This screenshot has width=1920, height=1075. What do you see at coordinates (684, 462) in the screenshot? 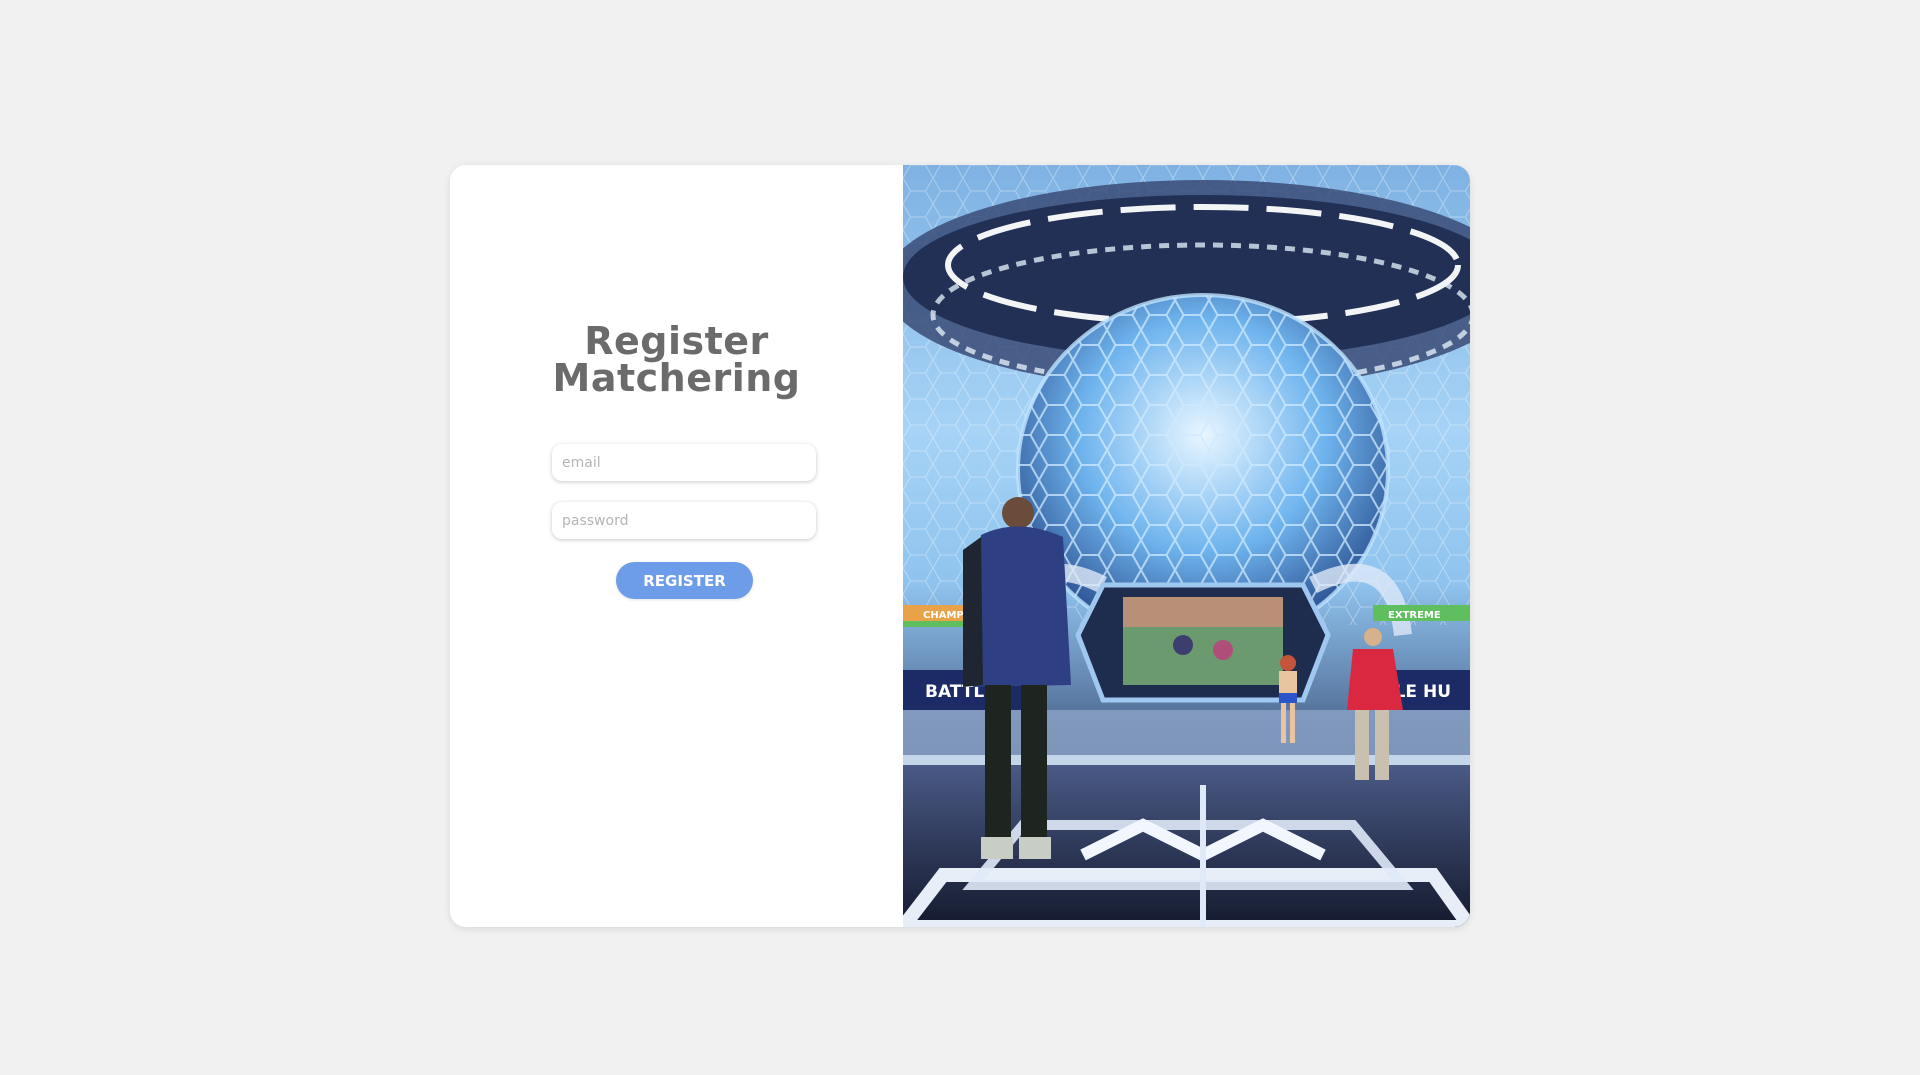
I see `email-input` at bounding box center [684, 462].